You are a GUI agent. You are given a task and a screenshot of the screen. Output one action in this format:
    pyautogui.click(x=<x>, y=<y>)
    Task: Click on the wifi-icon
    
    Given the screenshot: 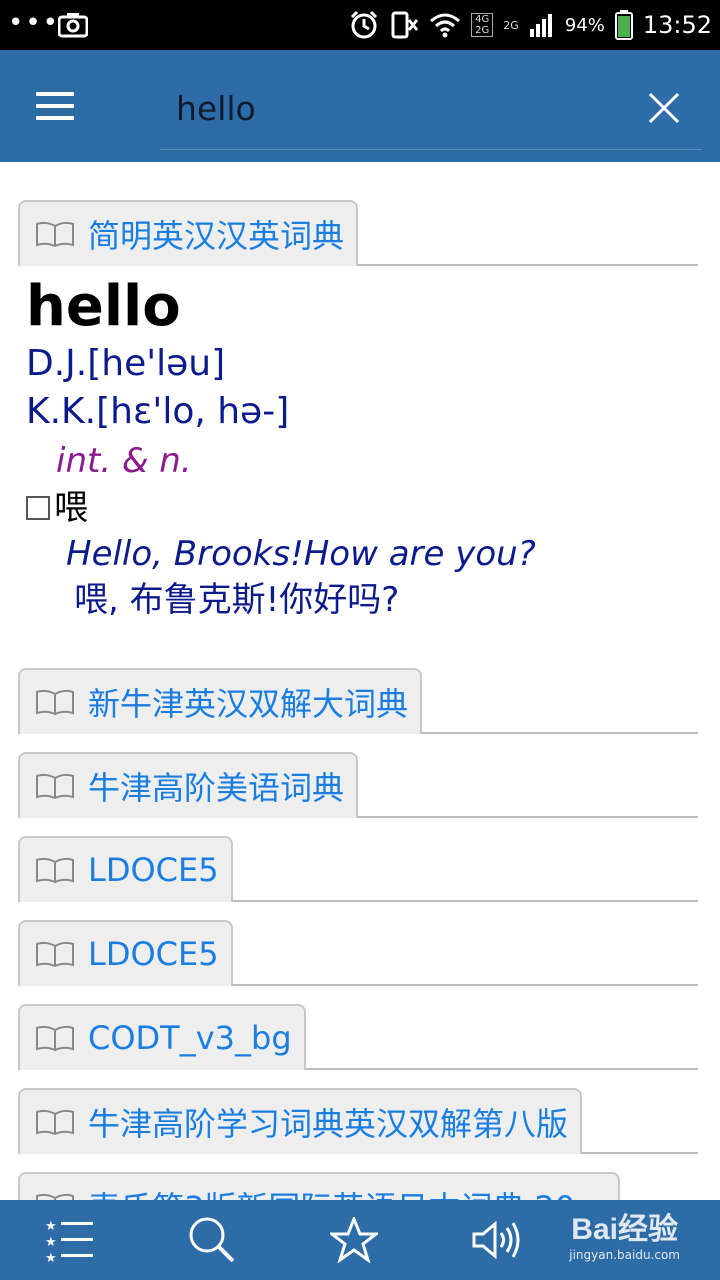 What is the action you would take?
    pyautogui.click(x=445, y=25)
    